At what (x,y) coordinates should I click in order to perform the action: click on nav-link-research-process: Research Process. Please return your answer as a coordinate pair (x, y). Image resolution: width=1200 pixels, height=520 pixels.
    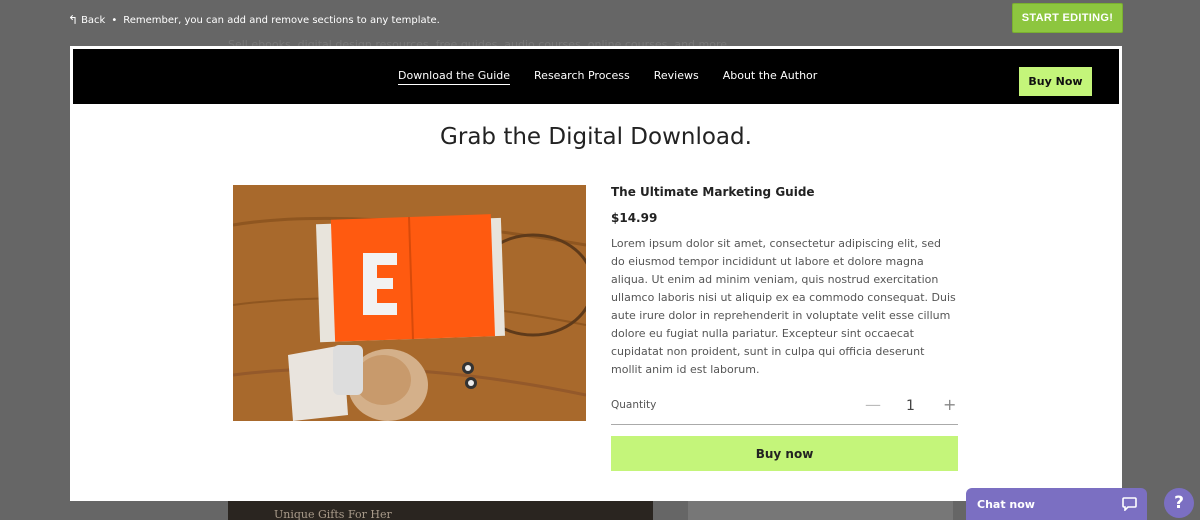
    Looking at the image, I should click on (582, 77).